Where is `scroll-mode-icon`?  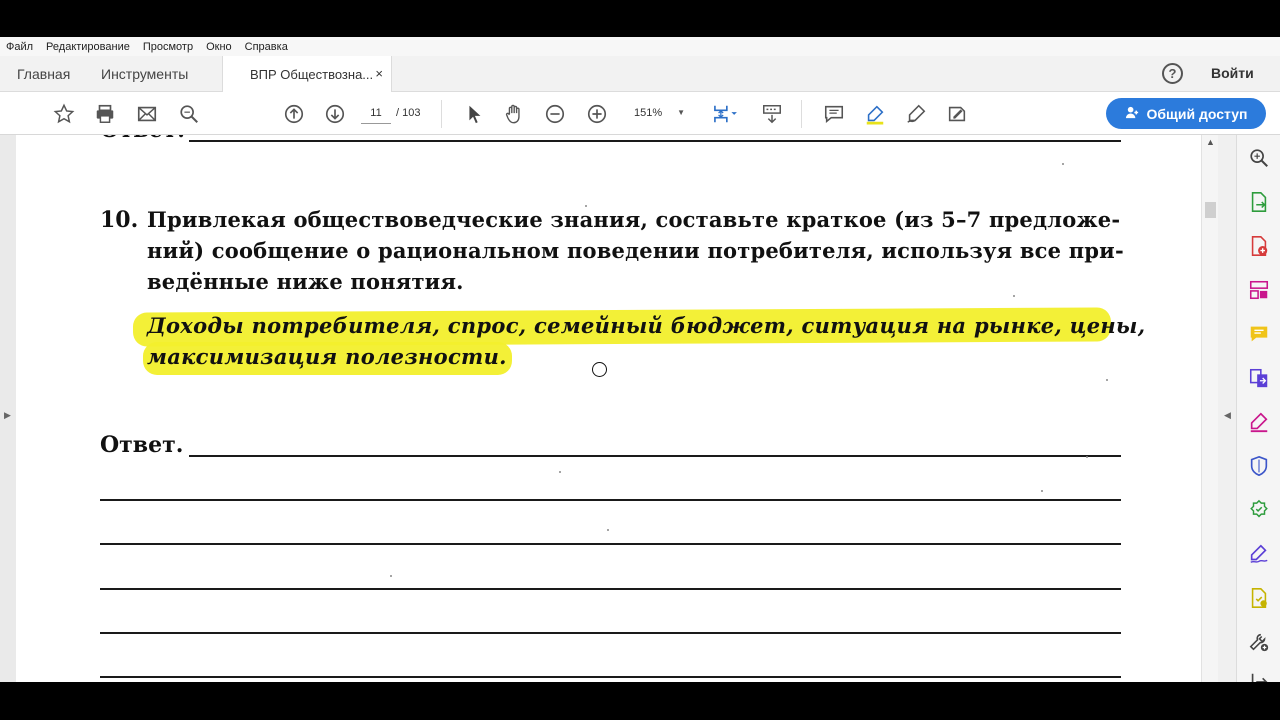 scroll-mode-icon is located at coordinates (772, 114).